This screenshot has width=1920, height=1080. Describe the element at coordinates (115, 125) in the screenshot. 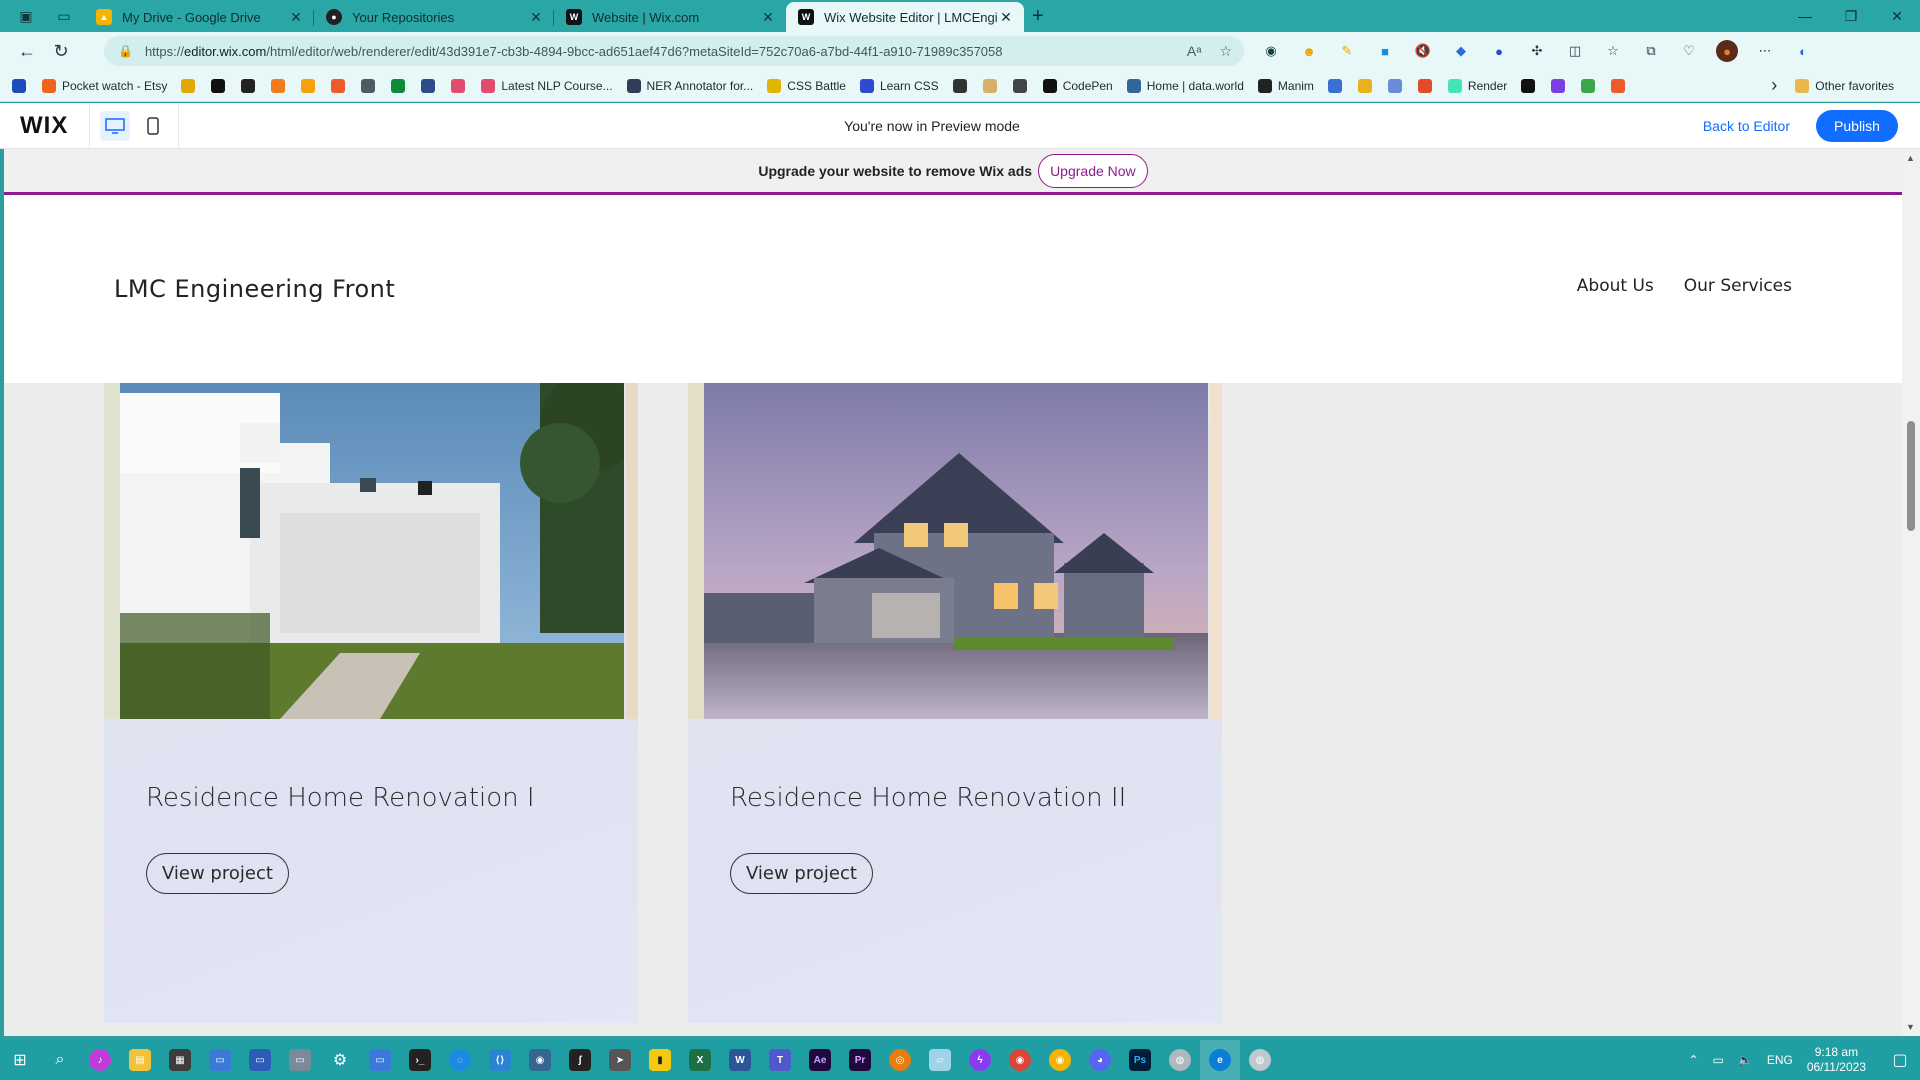

I see `desktop-view-icon` at that location.